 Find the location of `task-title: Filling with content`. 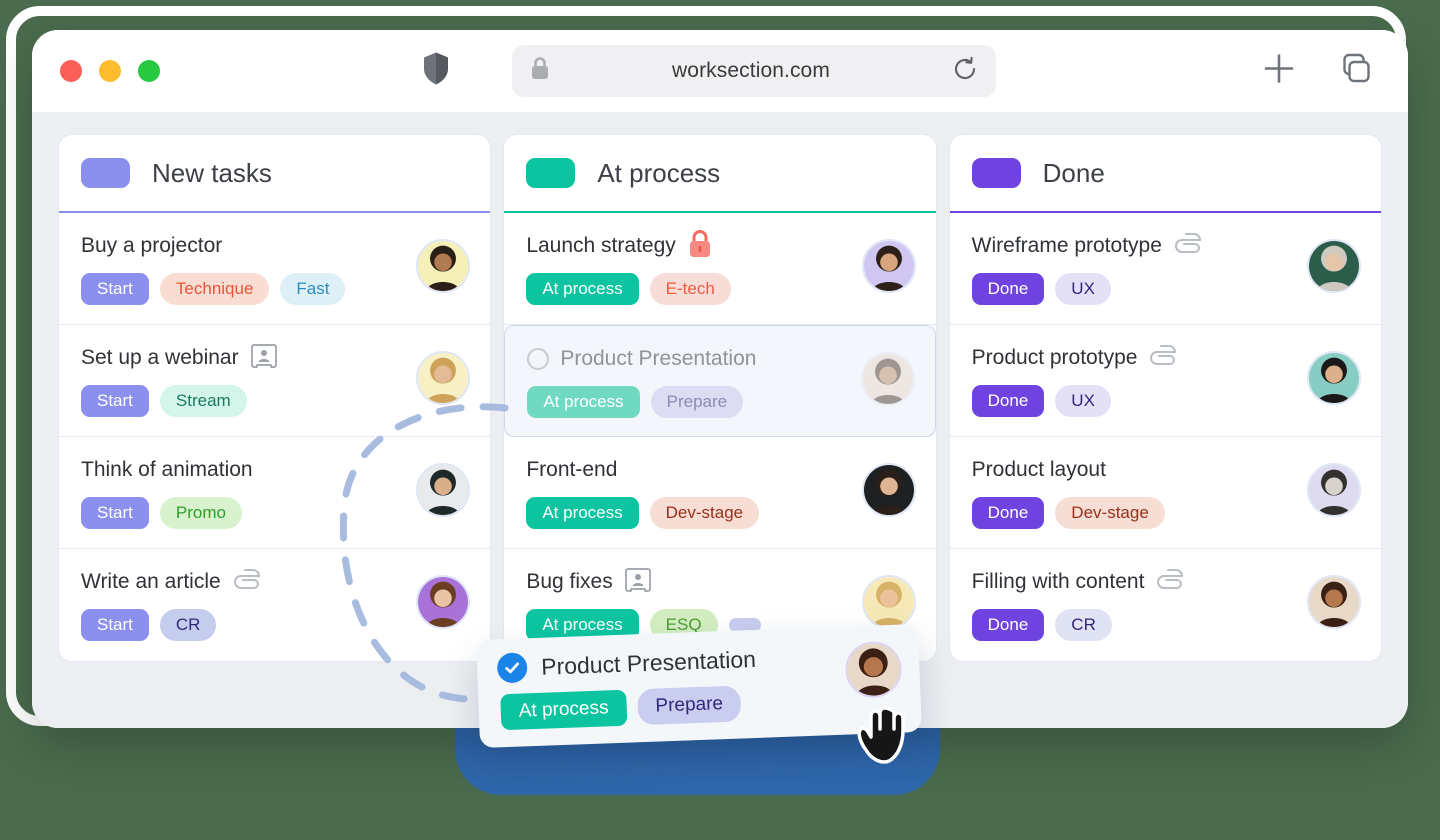

task-title: Filling with content is located at coordinates (1058, 581).